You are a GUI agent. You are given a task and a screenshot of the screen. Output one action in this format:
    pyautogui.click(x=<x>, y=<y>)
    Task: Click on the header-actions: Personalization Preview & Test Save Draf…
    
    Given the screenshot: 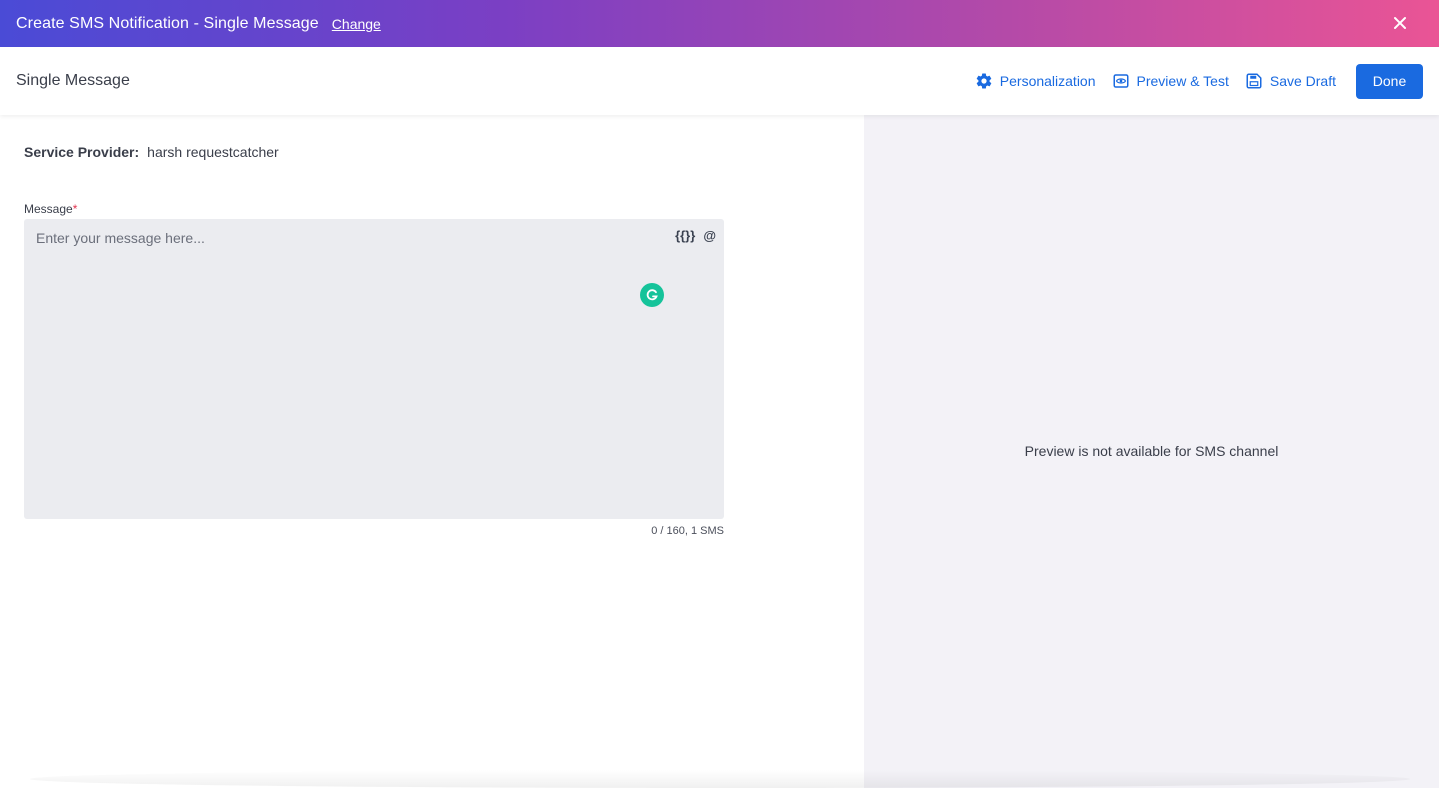 What is the action you would take?
    pyautogui.click(x=1191, y=81)
    